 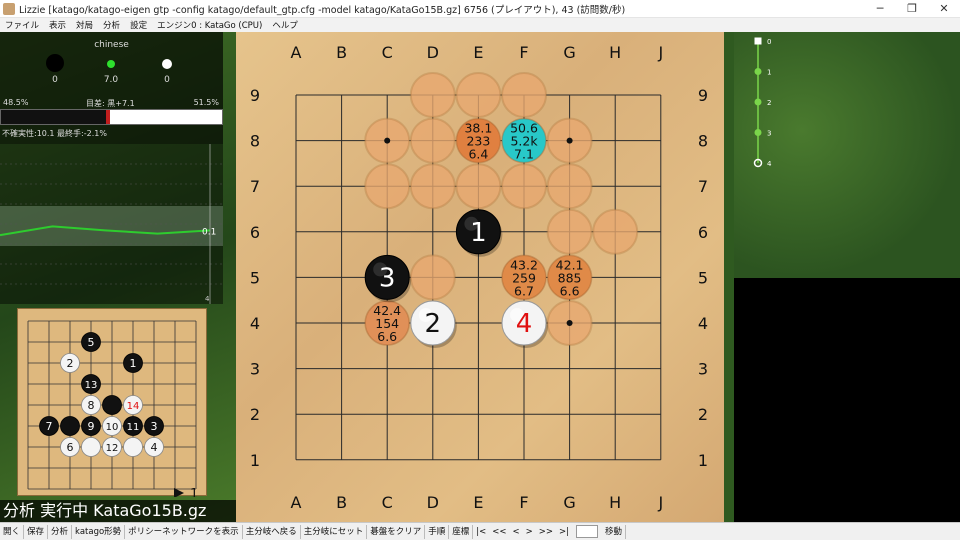 I want to click on tree-node-label: 1, so click(x=769, y=73).